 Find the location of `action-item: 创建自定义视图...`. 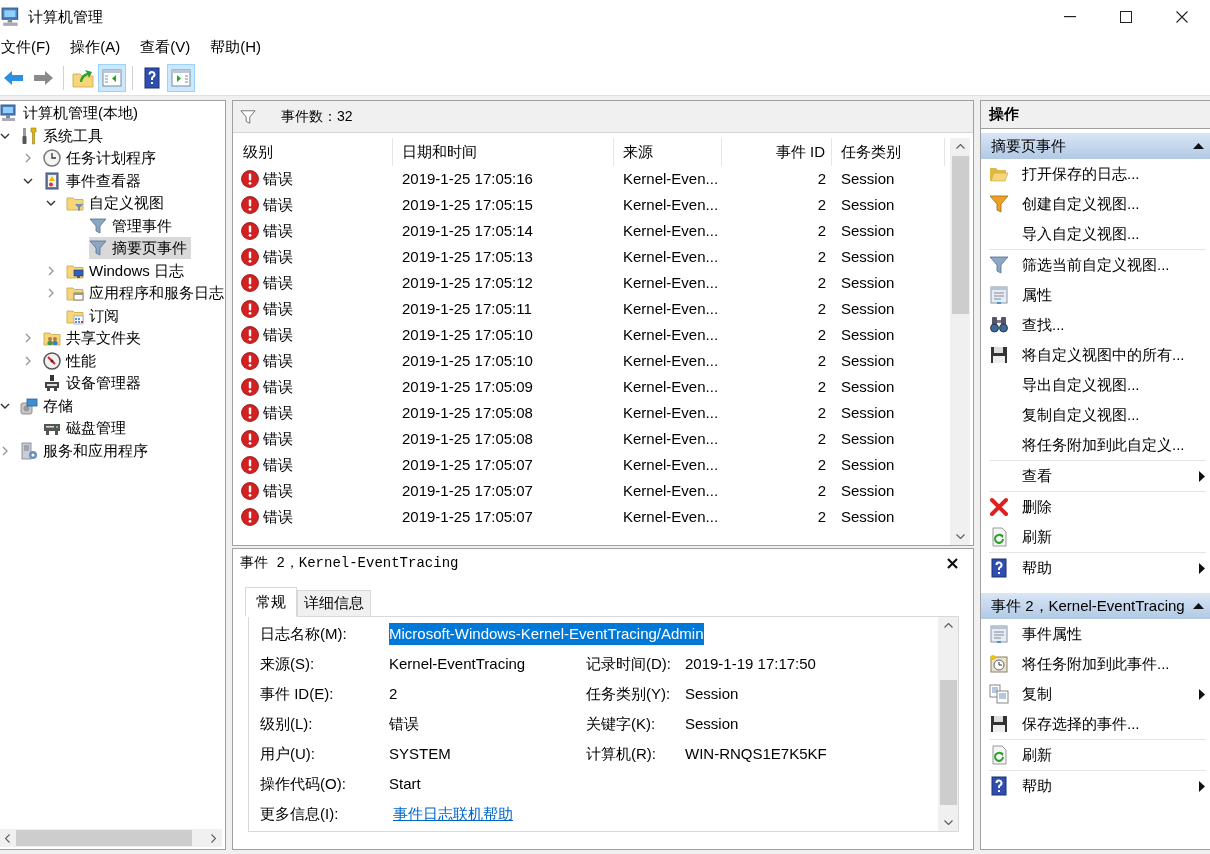

action-item: 创建自定义视图... is located at coordinates (1095, 204).